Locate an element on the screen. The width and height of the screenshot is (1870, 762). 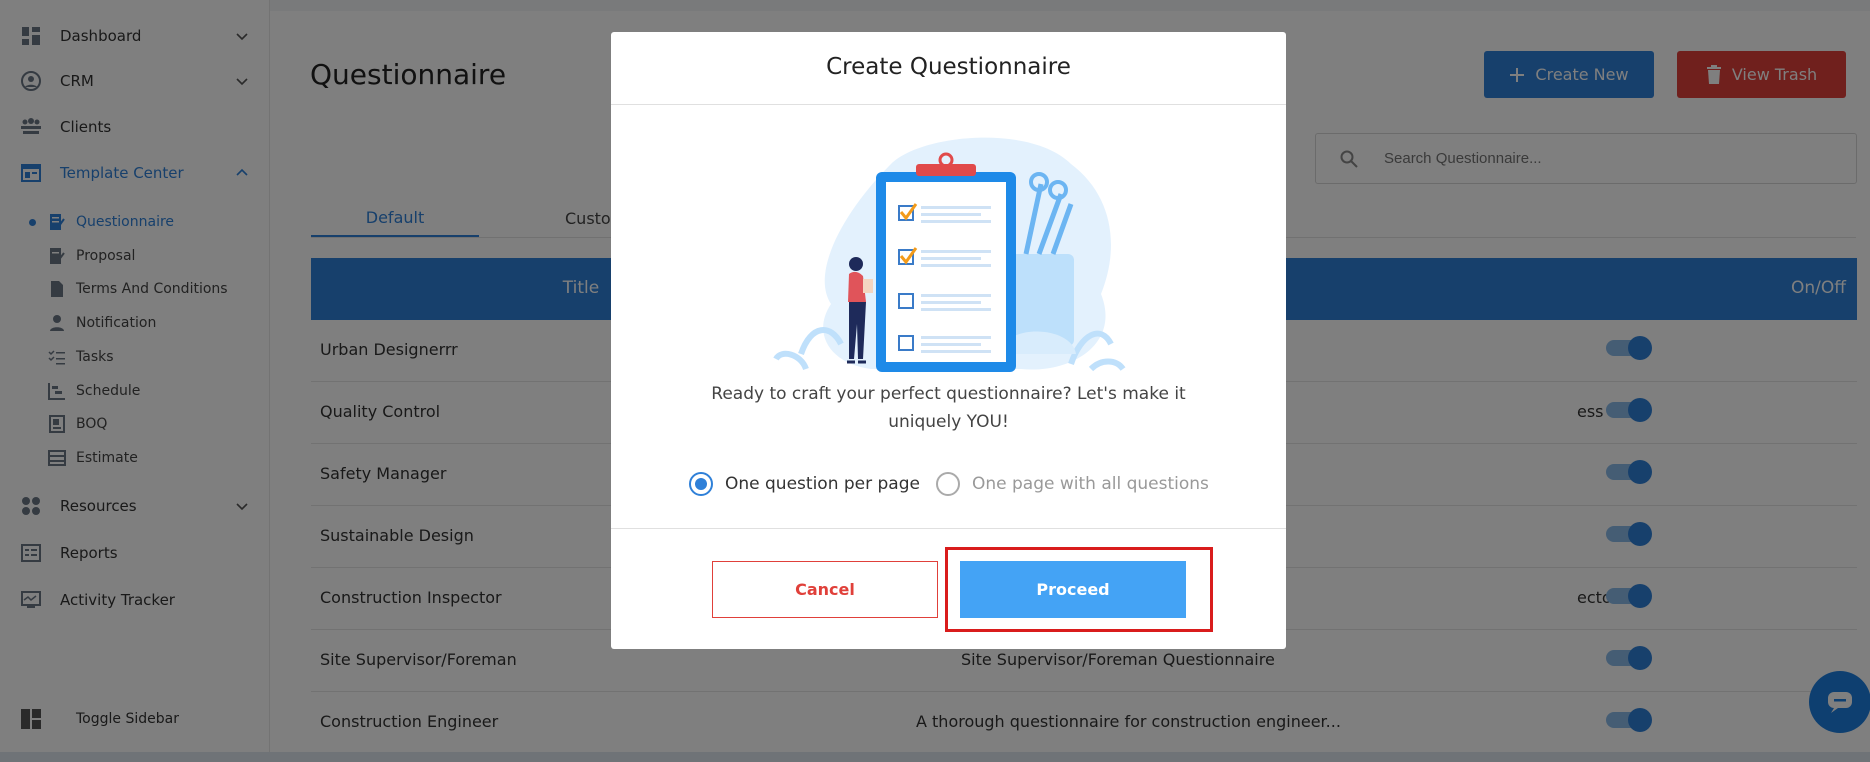
radio-label-one-question: One question per page is located at coordinates (822, 484).